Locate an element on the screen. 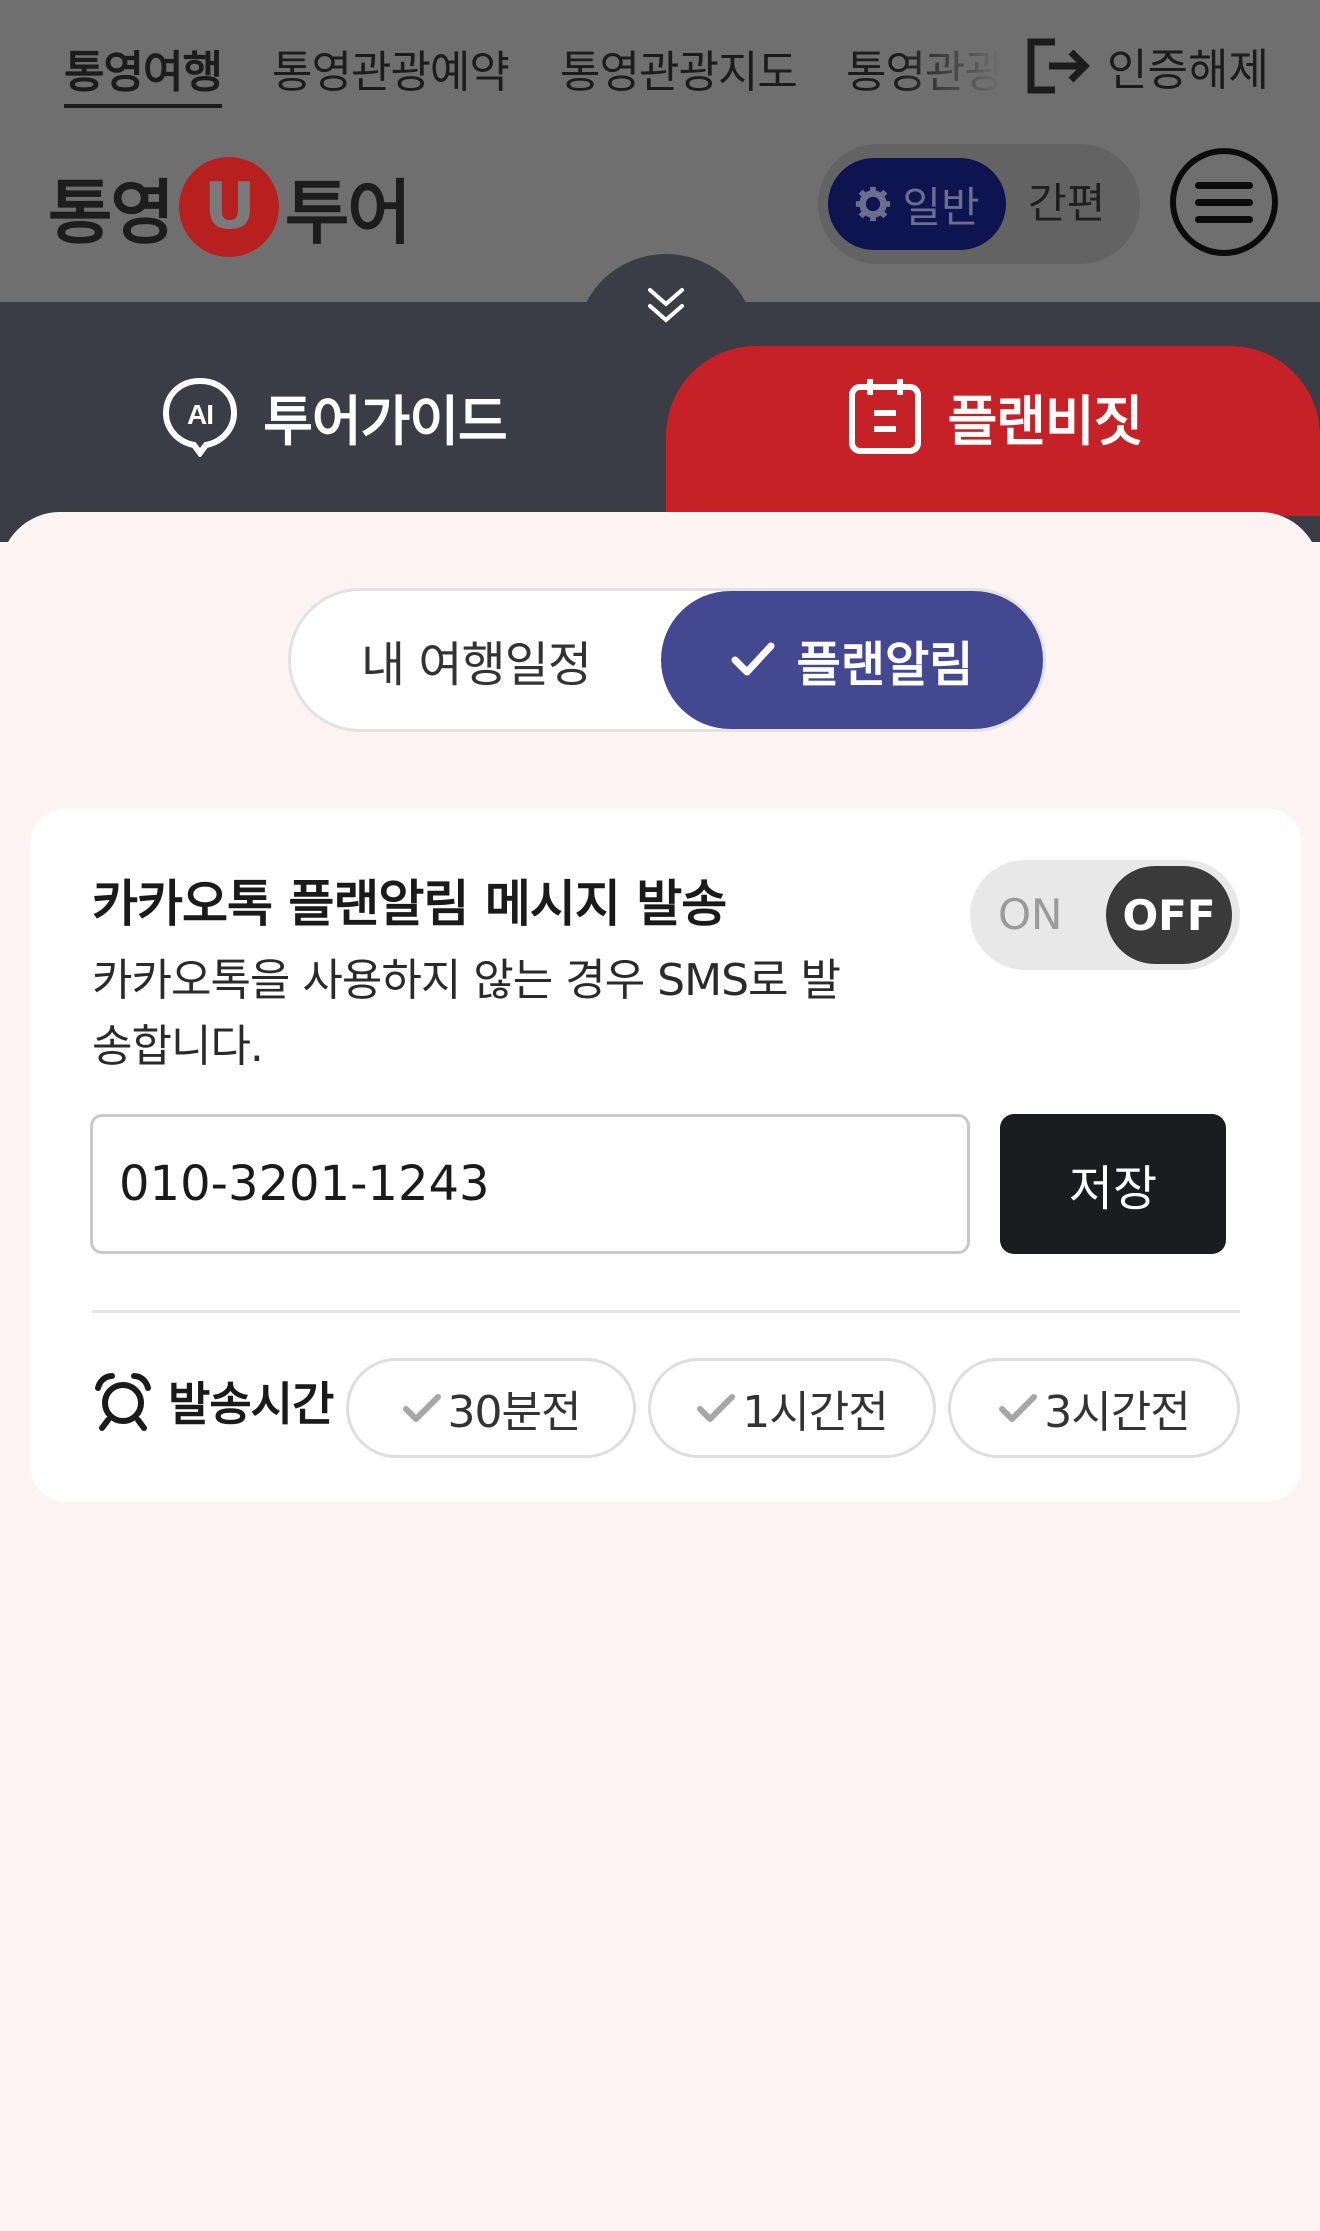 This screenshot has height=2231, width=1320. view-mode-toggle: 일반 간편 is located at coordinates (979, 204).